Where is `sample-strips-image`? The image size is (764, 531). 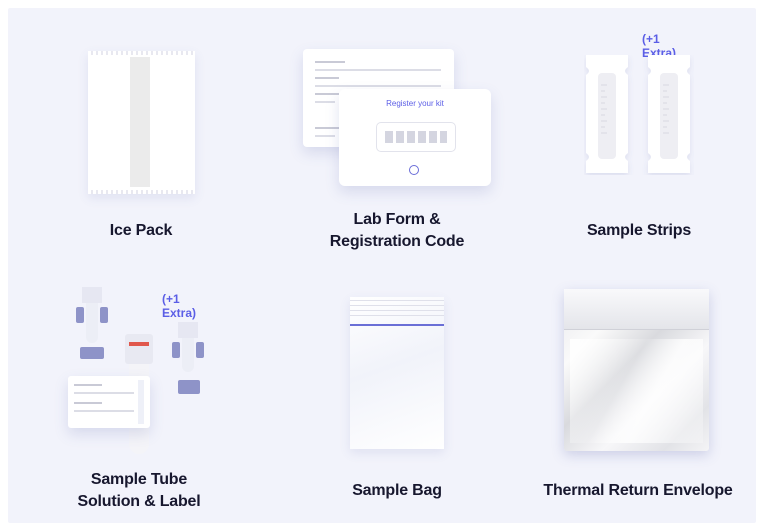 sample-strips-image is located at coordinates (638, 114).